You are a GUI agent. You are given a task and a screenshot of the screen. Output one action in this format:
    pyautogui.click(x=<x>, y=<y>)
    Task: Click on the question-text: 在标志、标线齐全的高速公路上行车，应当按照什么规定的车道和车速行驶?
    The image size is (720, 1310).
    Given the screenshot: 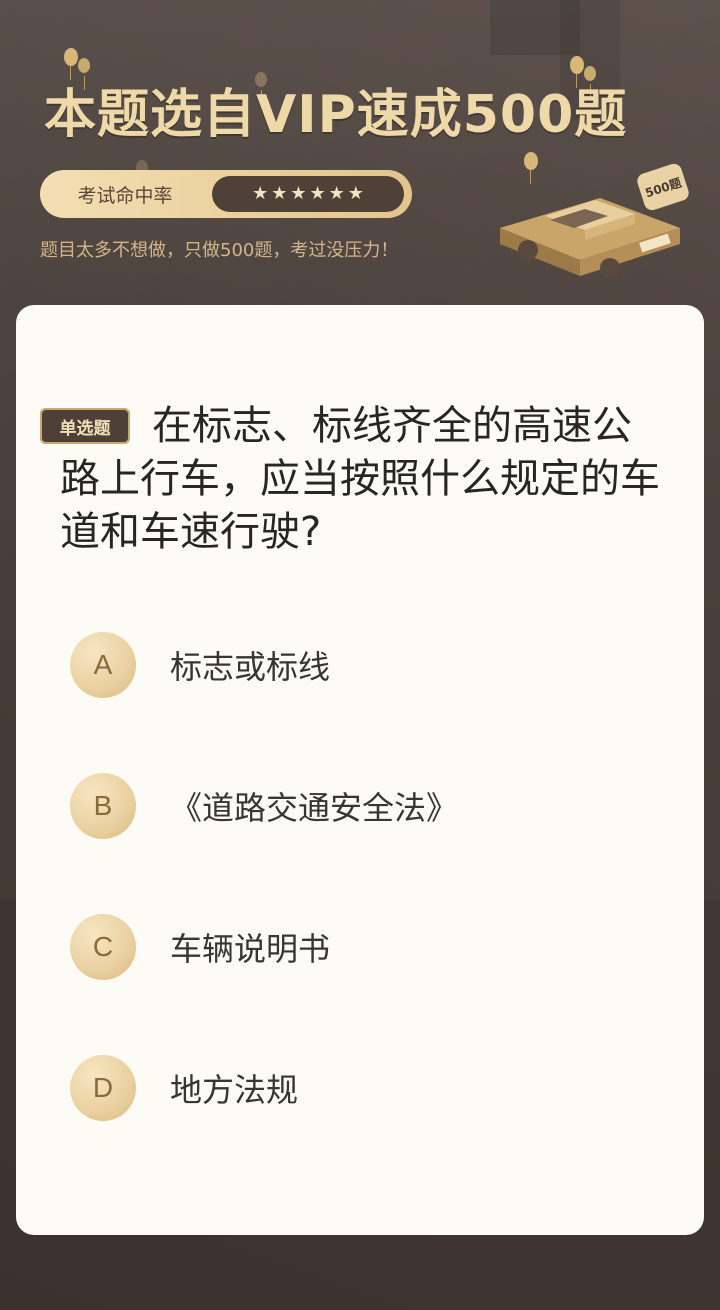 What is the action you would take?
    pyautogui.click(x=360, y=479)
    